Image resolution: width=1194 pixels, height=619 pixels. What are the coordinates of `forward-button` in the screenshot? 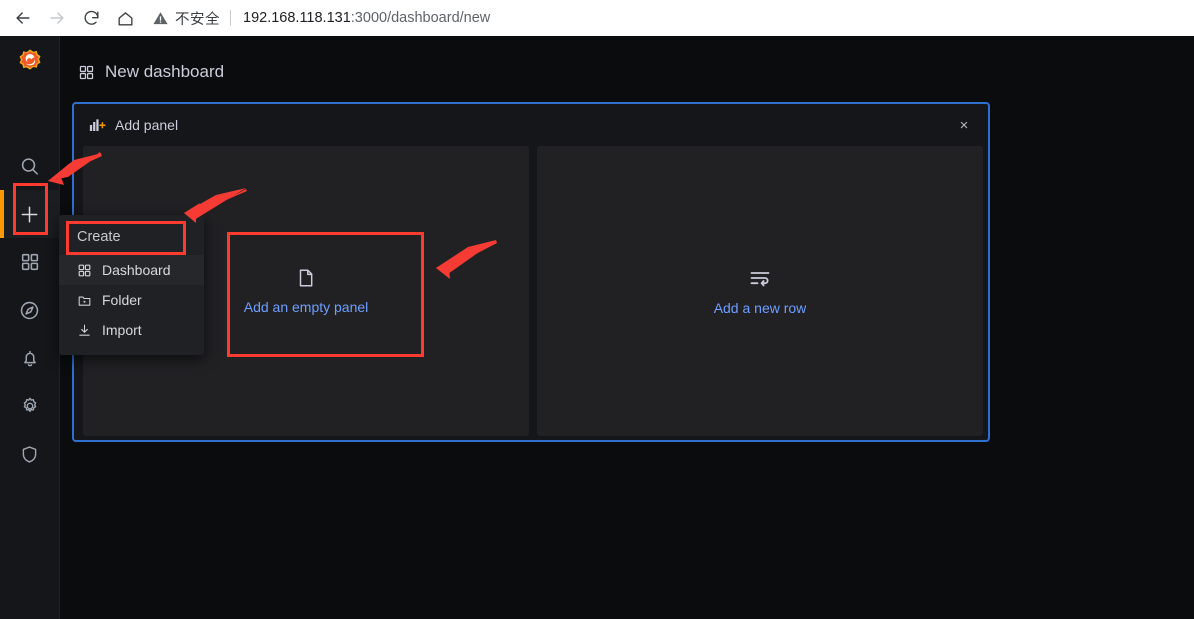 It's located at (57, 18).